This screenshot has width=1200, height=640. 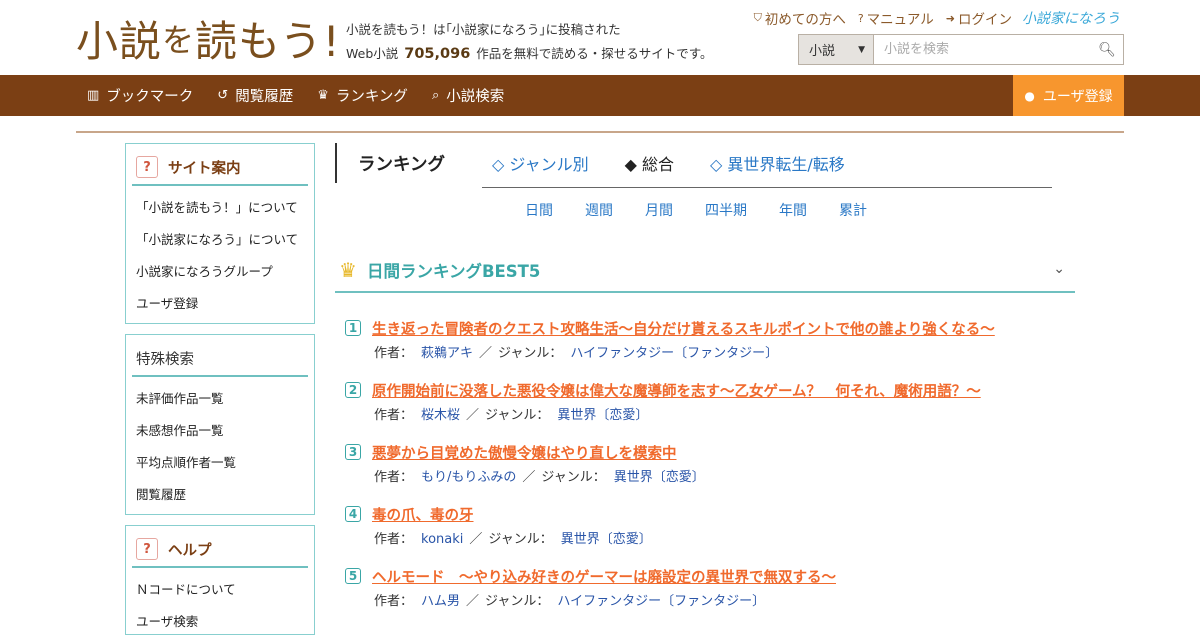 I want to click on nav-history: ↺ 閲覧履歴, so click(x=255, y=95).